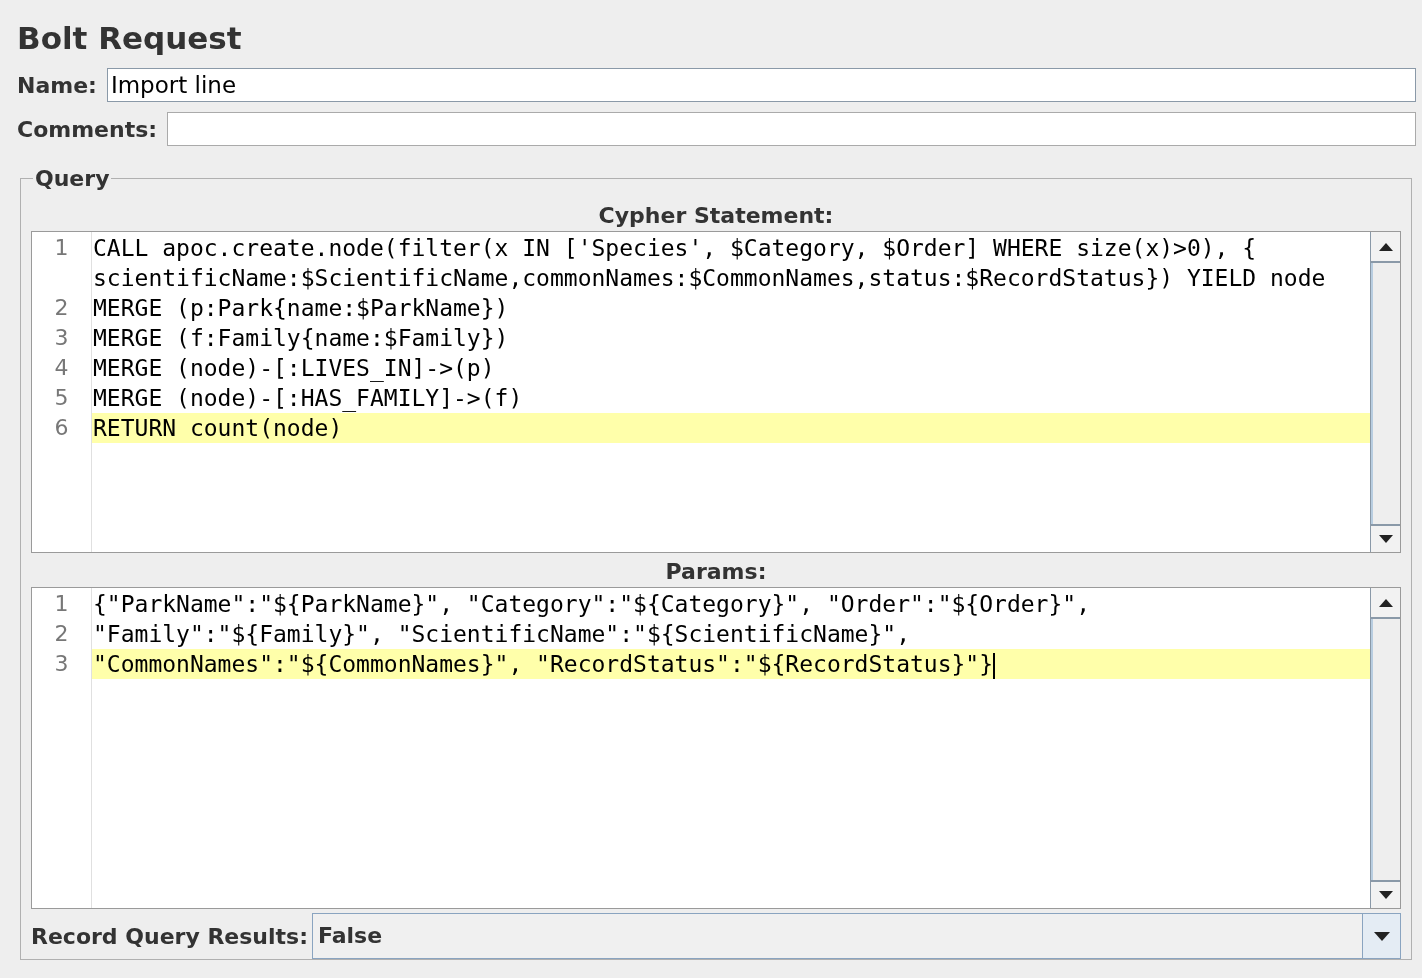  Describe the element at coordinates (61, 398) in the screenshot. I see `line-number: 5` at that location.